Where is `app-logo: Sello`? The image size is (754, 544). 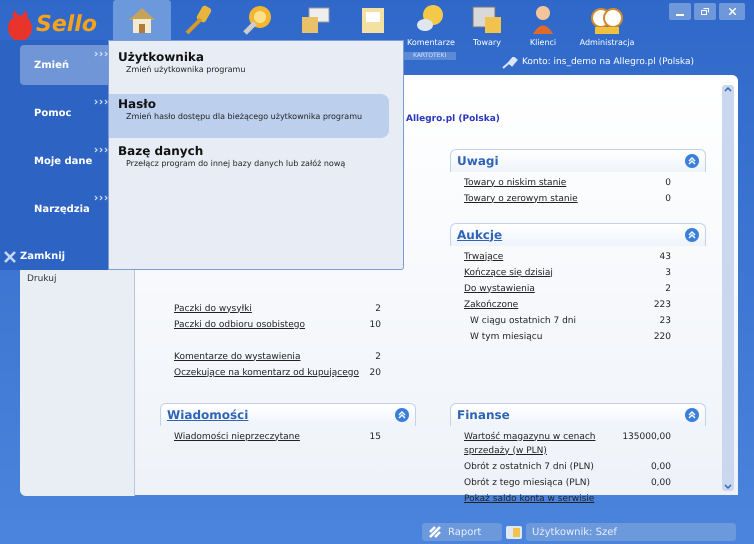
app-logo: Sello is located at coordinates (66, 25).